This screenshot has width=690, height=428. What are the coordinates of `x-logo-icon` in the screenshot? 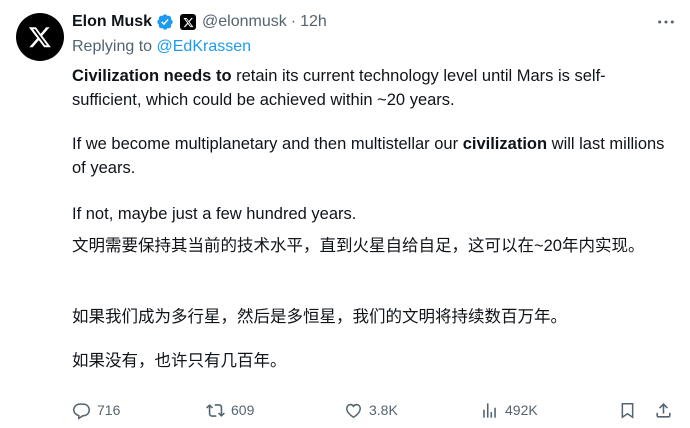 It's located at (39, 37).